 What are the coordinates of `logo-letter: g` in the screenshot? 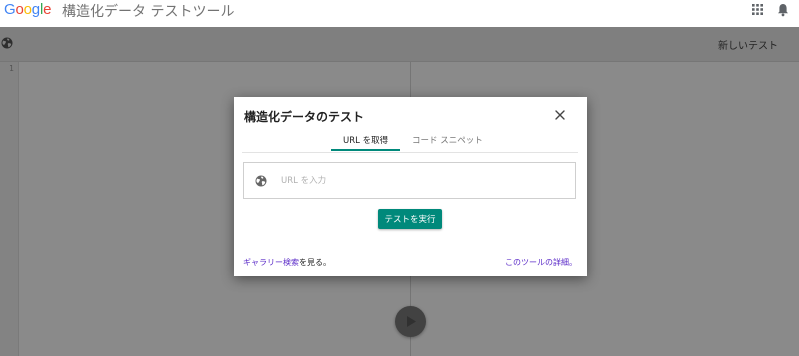 It's located at (35, 9).